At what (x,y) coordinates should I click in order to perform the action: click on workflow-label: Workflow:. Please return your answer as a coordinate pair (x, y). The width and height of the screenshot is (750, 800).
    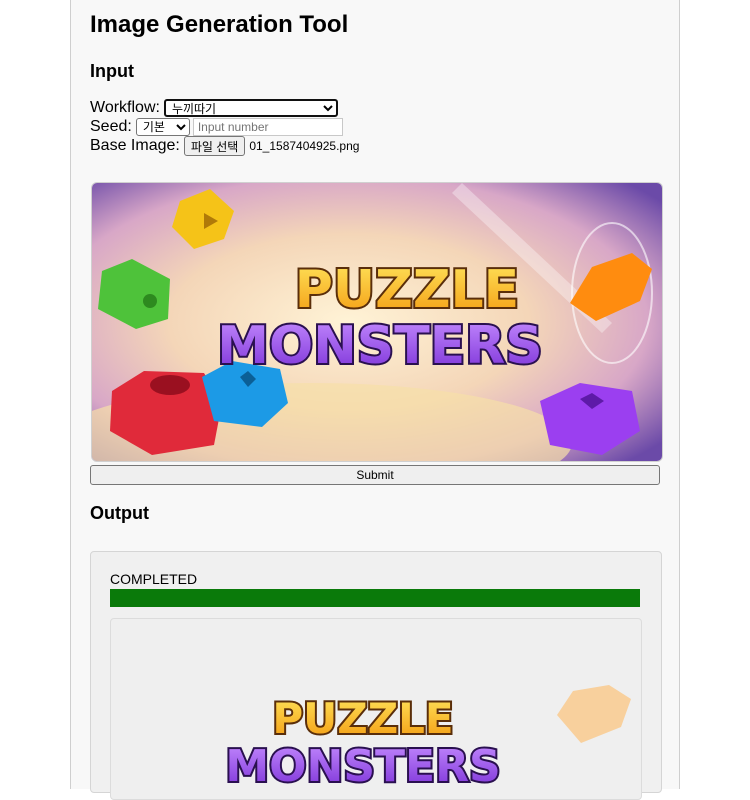
    Looking at the image, I should click on (125, 107).